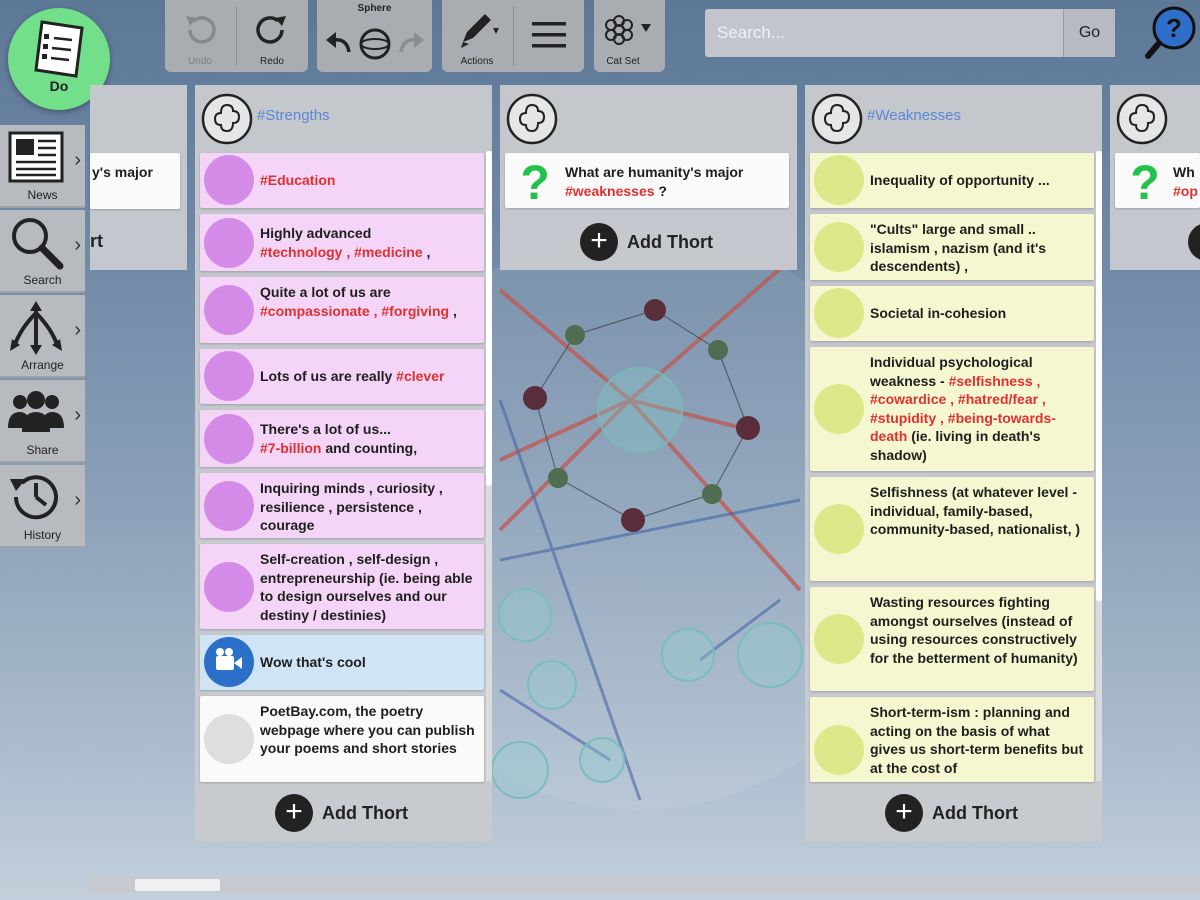  What do you see at coordinates (177, 885) in the screenshot?
I see `horizontal-scroll-thumb` at bounding box center [177, 885].